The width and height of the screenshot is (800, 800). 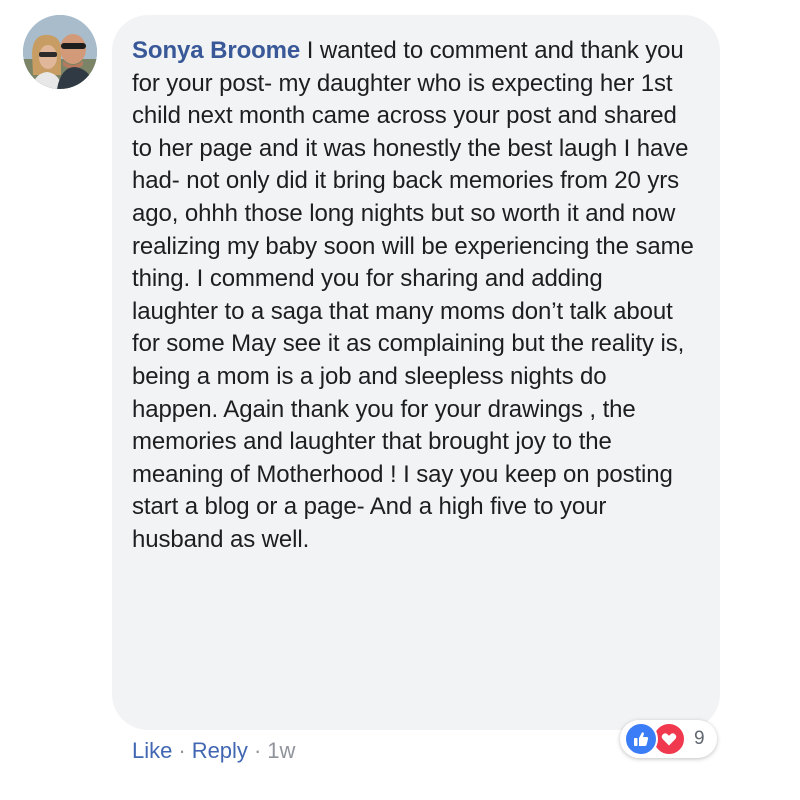 What do you see at coordinates (281, 751) in the screenshot?
I see `timestamp: 1w` at bounding box center [281, 751].